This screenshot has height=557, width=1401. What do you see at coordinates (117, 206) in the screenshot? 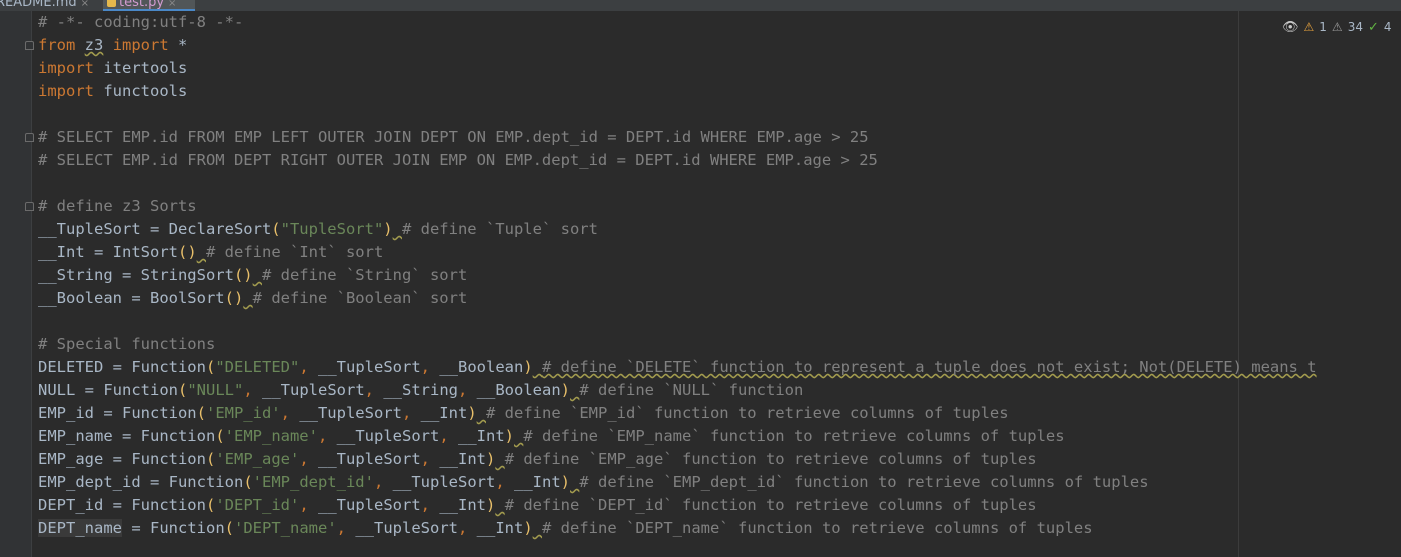
I see `code-token: # define z3 Sorts` at bounding box center [117, 206].